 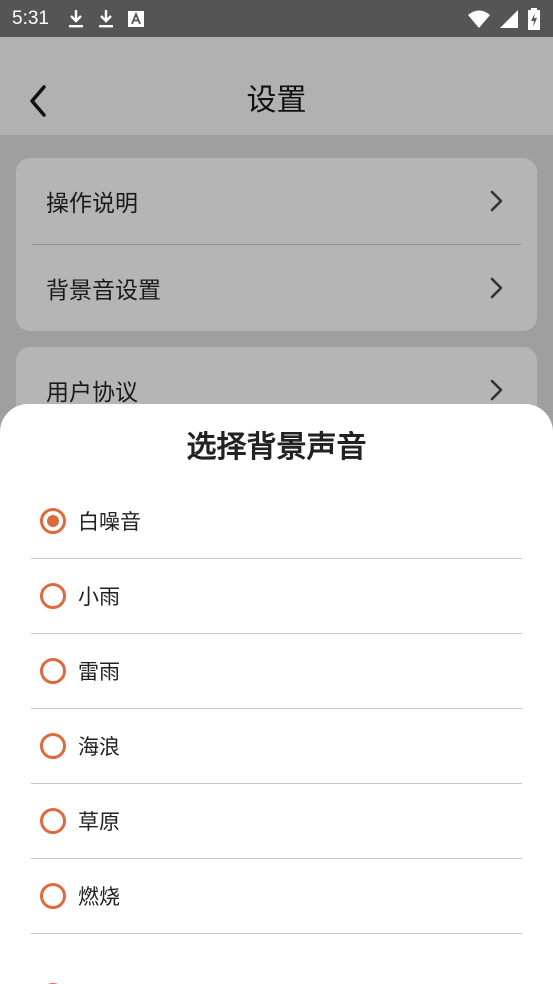 What do you see at coordinates (276, 596) in the screenshot?
I see `sound-option-light-rain: 小雨` at bounding box center [276, 596].